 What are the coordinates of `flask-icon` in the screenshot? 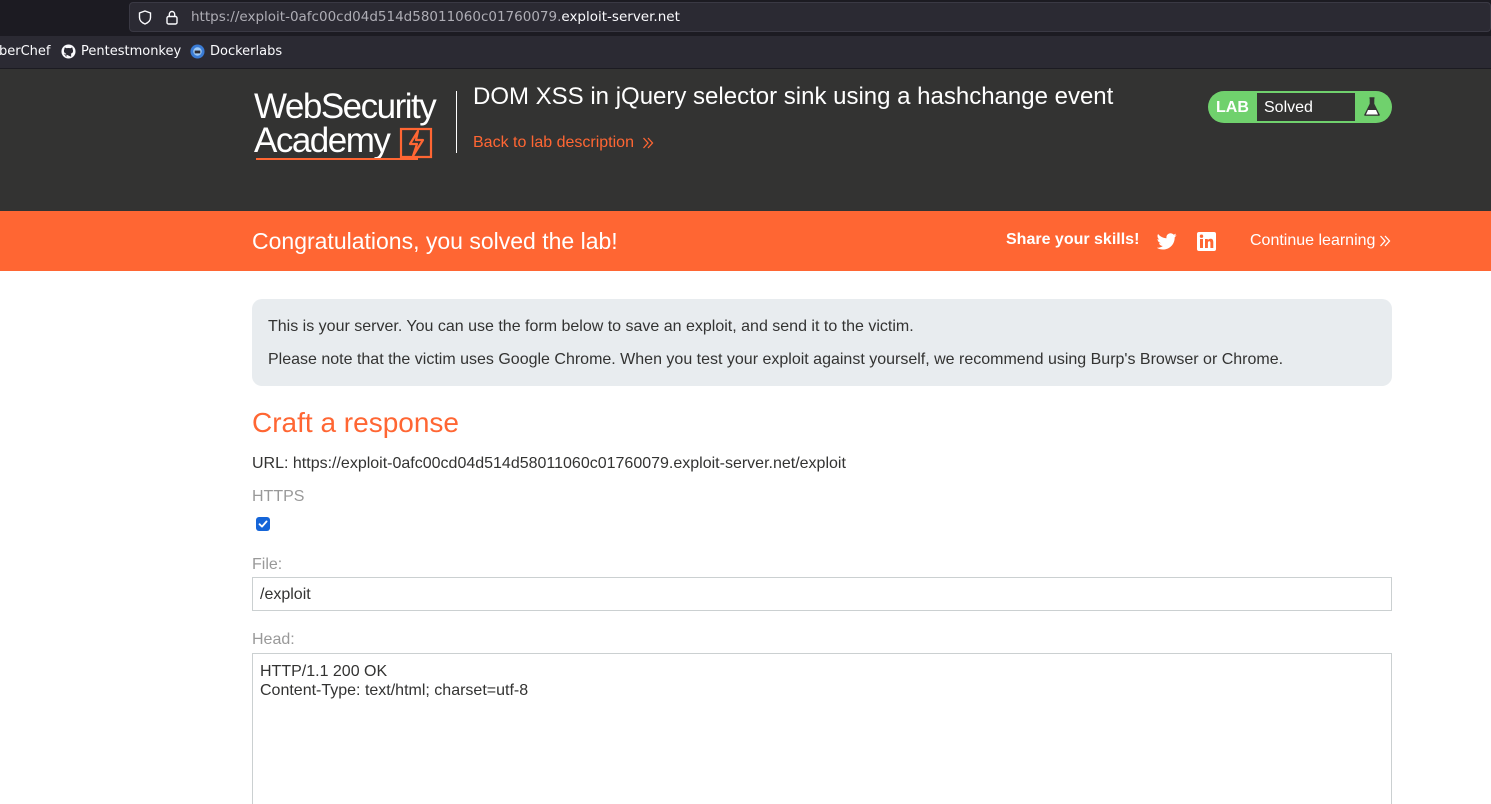 It's located at (1372, 106).